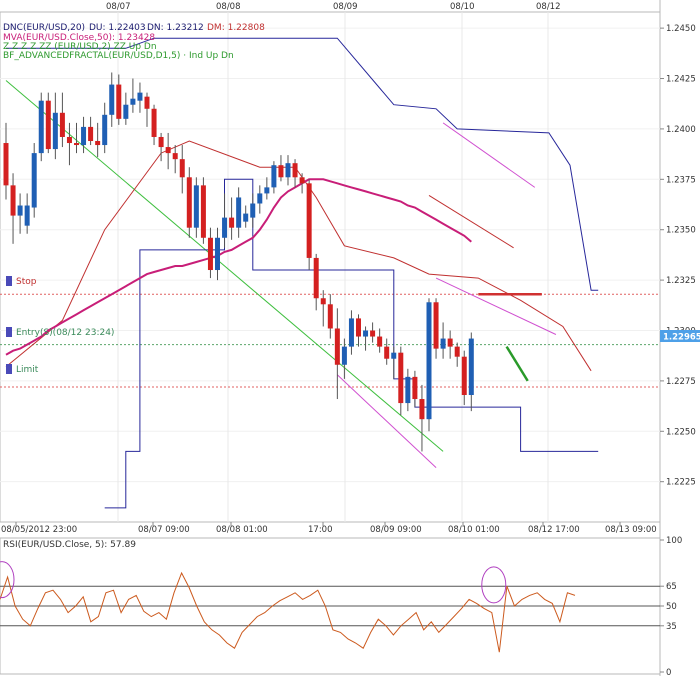 This screenshot has height=676, width=700. I want to click on x-bottom-label: 08/10 01:00, so click(474, 530).